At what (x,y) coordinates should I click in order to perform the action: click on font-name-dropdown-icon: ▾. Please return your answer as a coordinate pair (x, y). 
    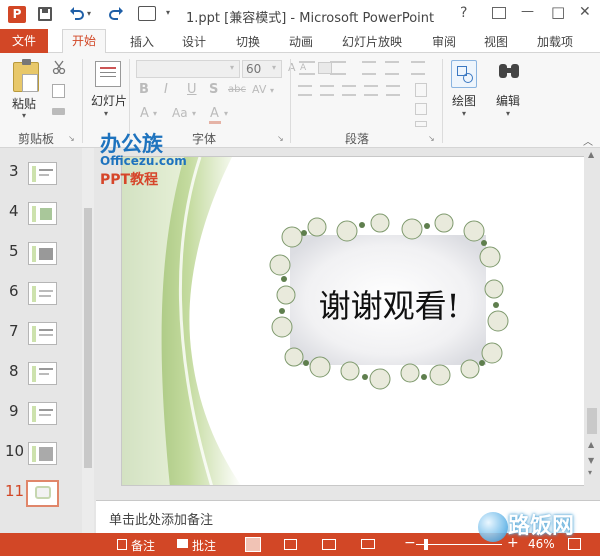
    Looking at the image, I should click on (232, 67).